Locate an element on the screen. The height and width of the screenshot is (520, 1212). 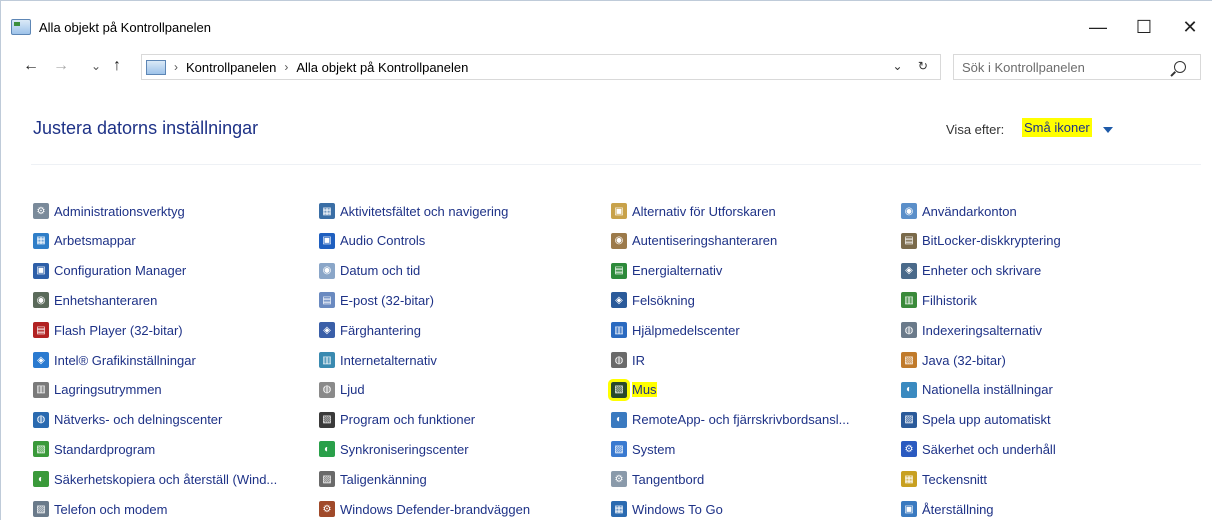
färghantering-icon: ◈ is located at coordinates (327, 330).